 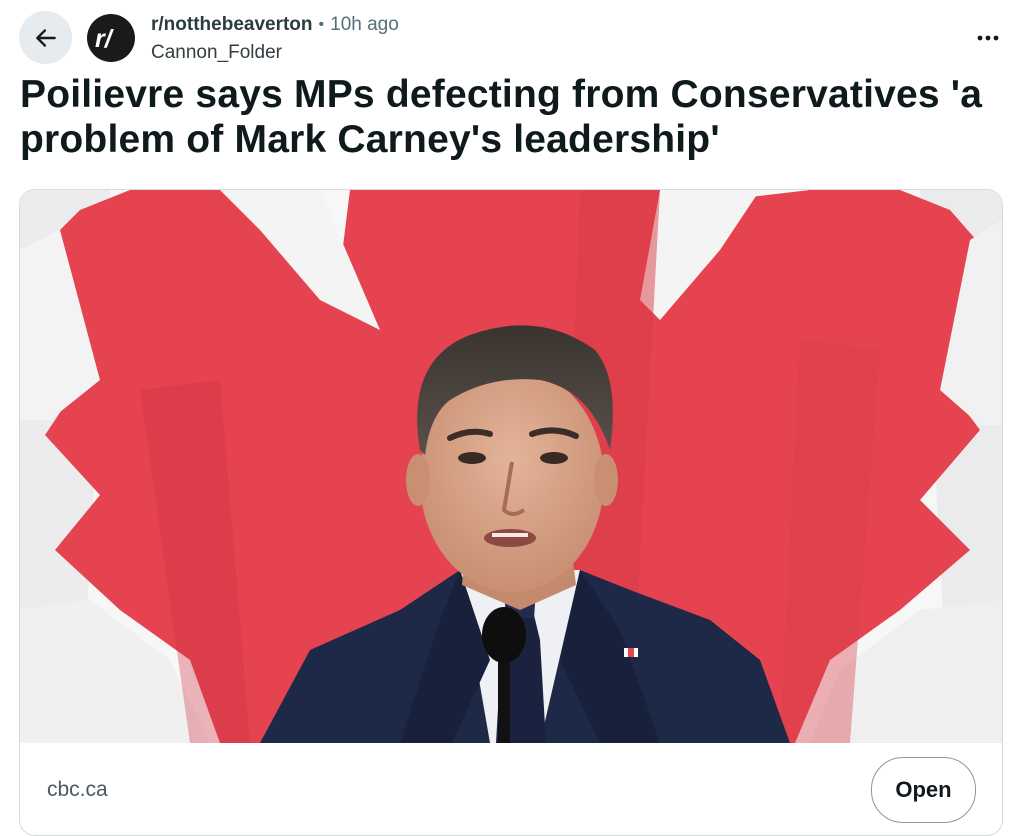 What do you see at coordinates (232, 25) in the screenshot?
I see `subreddit-name: r/notthebeaverton` at bounding box center [232, 25].